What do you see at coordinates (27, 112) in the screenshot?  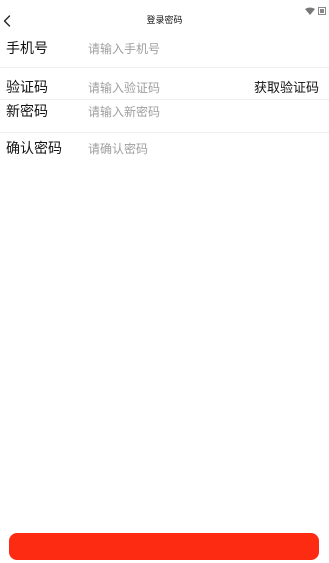 I see `new-password-label: 新密码` at bounding box center [27, 112].